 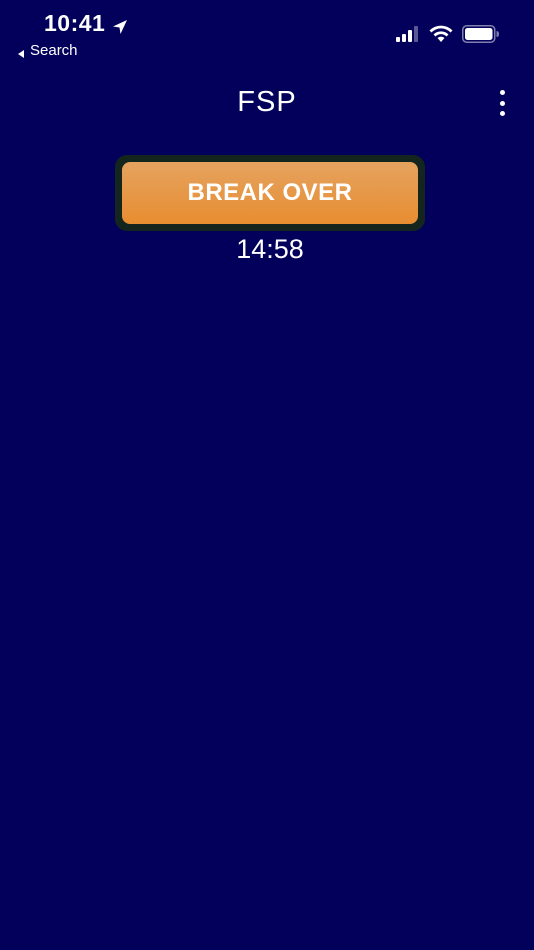 What do you see at coordinates (270, 249) in the screenshot?
I see `timer-display: 14:58` at bounding box center [270, 249].